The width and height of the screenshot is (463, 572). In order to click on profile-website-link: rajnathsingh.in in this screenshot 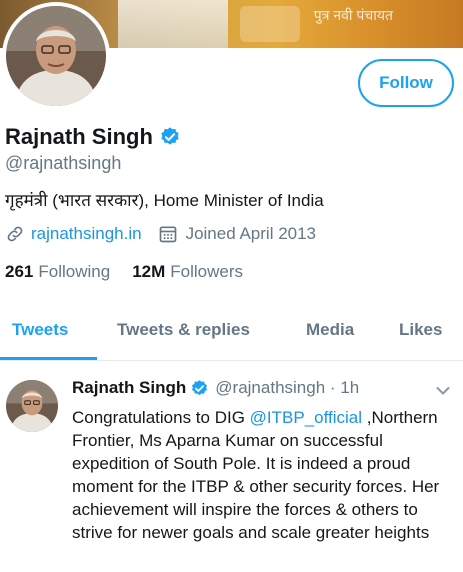, I will do `click(86, 234)`.